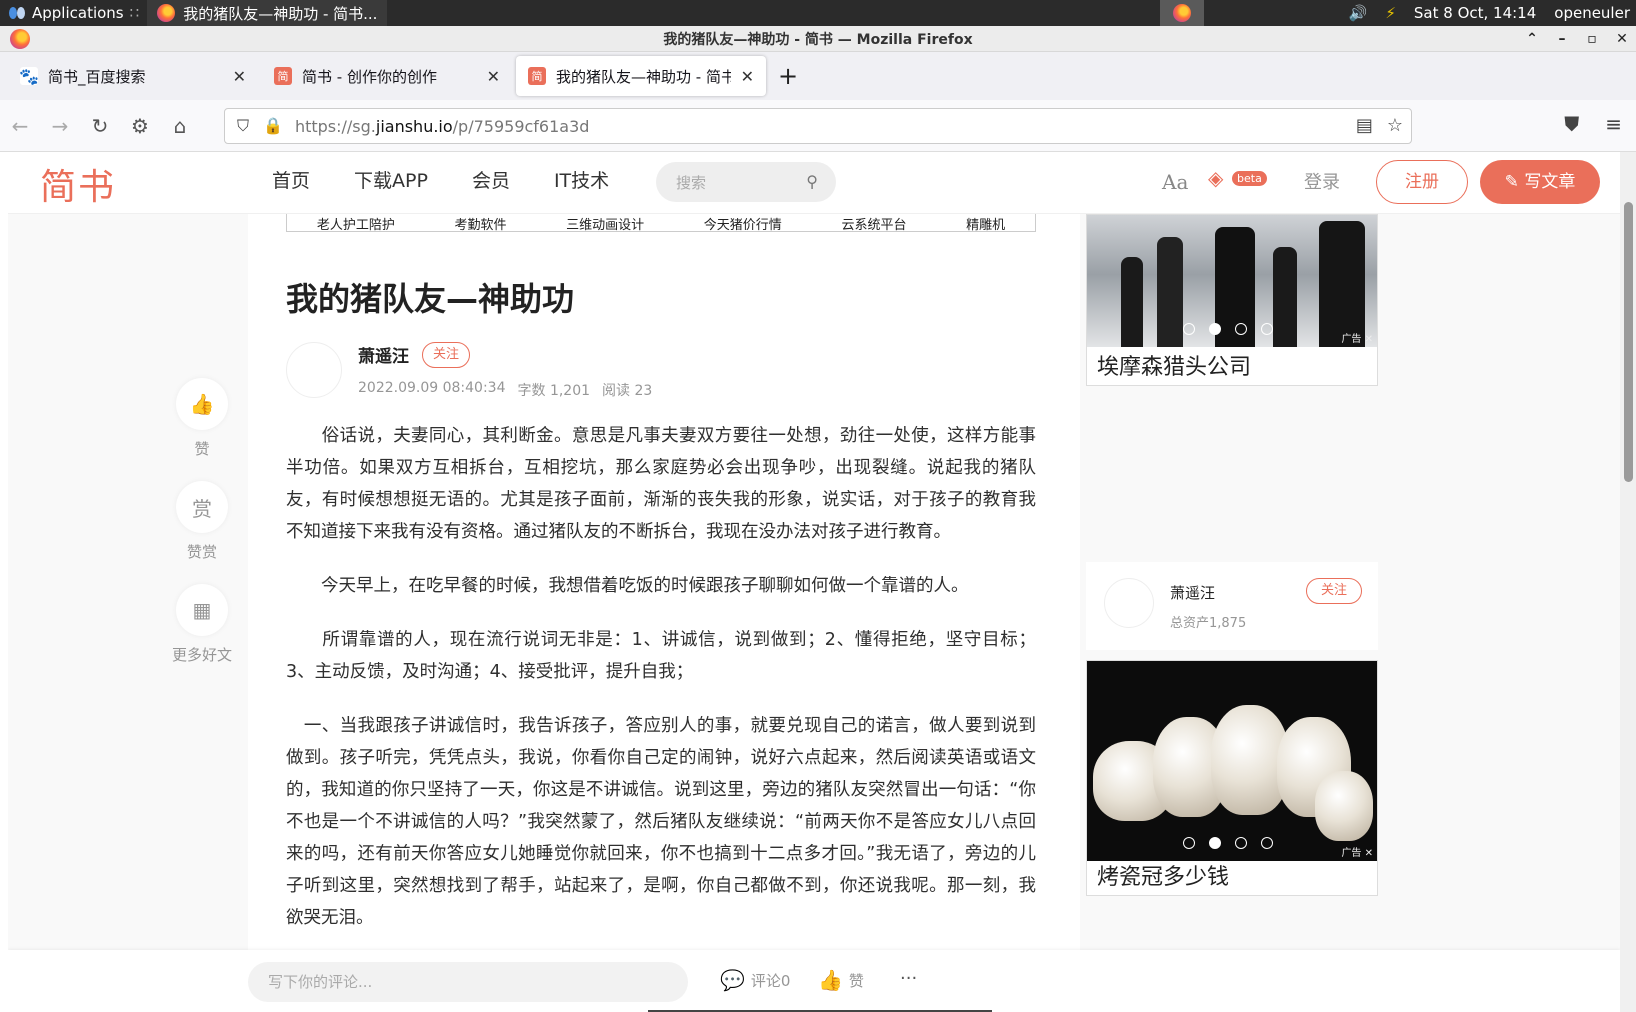 Image resolution: width=1636 pixels, height=1012 pixels. What do you see at coordinates (202, 507) in the screenshot?
I see `reward-icon: 赏` at bounding box center [202, 507].